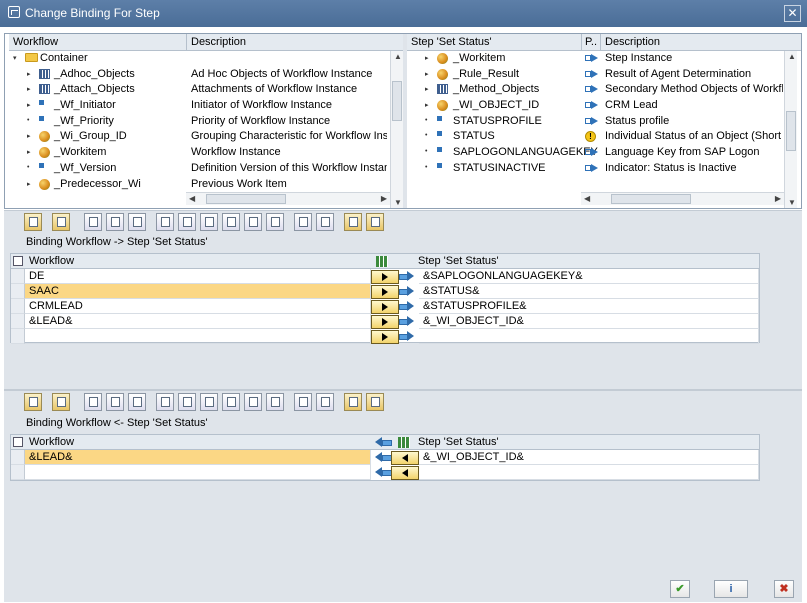 The image size is (807, 603). What do you see at coordinates (218, 42) in the screenshot?
I see `description-column-header: Description` at bounding box center [218, 42].